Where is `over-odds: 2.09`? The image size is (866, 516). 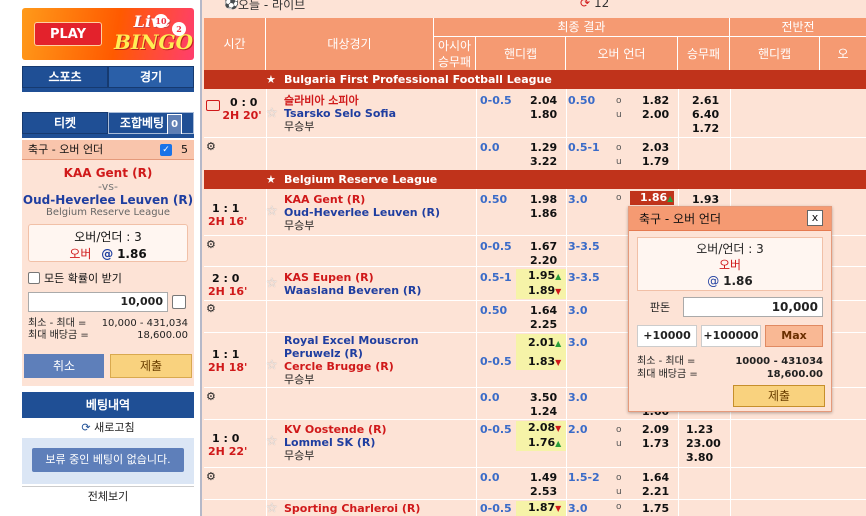 over-odds: 2.09 is located at coordinates (655, 430).